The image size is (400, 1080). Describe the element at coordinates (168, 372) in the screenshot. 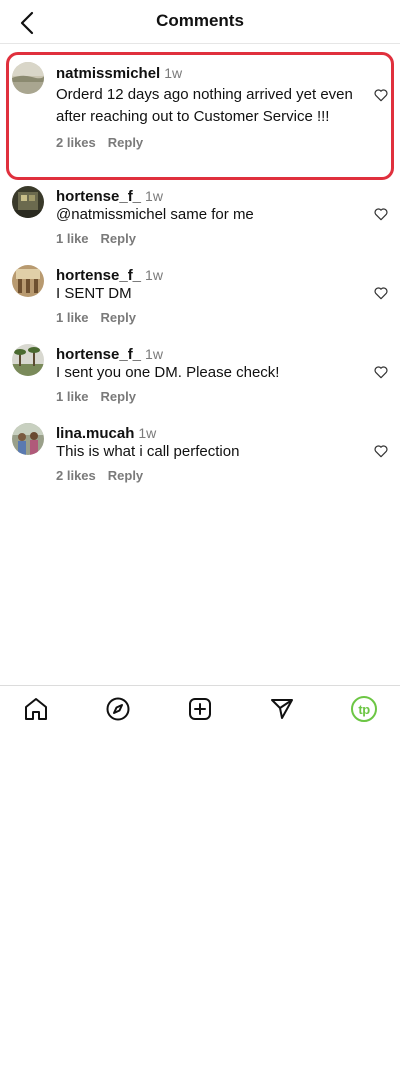

I see `comment-text: I sent you one DM. Please check!` at that location.